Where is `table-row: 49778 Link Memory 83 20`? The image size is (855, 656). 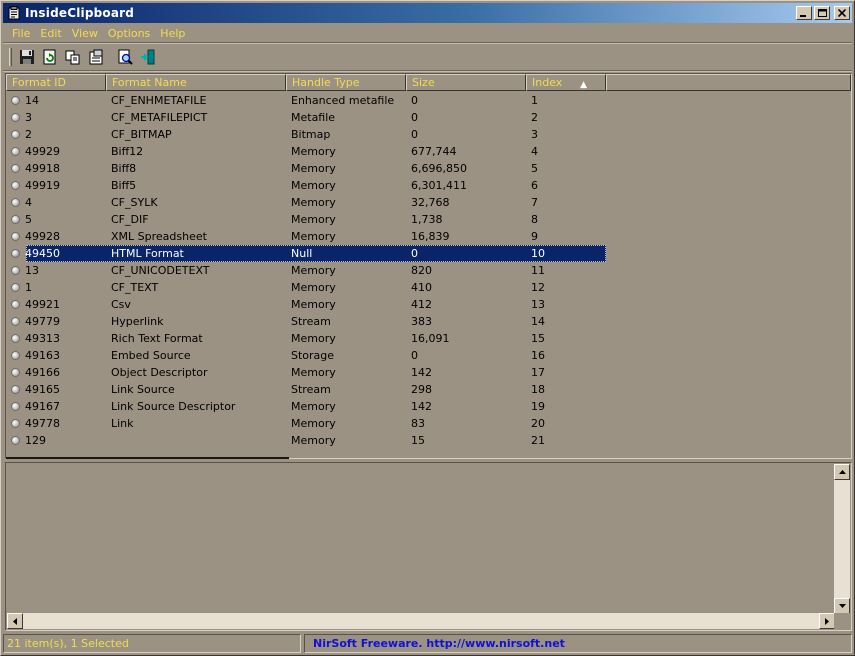
table-row: 49778 Link Memory 83 20 is located at coordinates (428, 423).